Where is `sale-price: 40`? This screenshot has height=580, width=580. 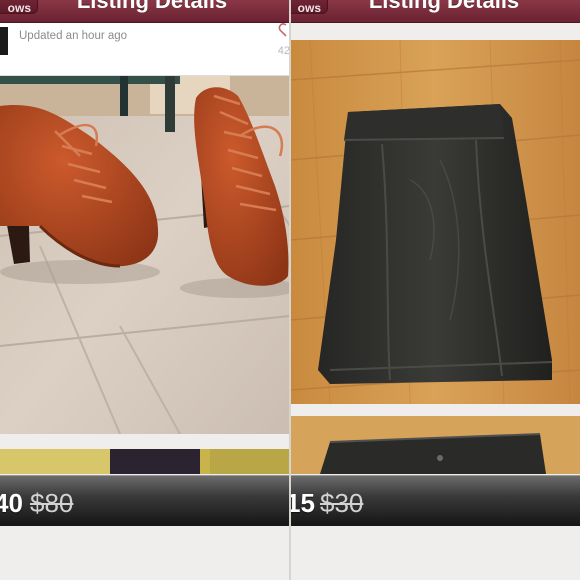
sale-price: 40 is located at coordinates (11, 503).